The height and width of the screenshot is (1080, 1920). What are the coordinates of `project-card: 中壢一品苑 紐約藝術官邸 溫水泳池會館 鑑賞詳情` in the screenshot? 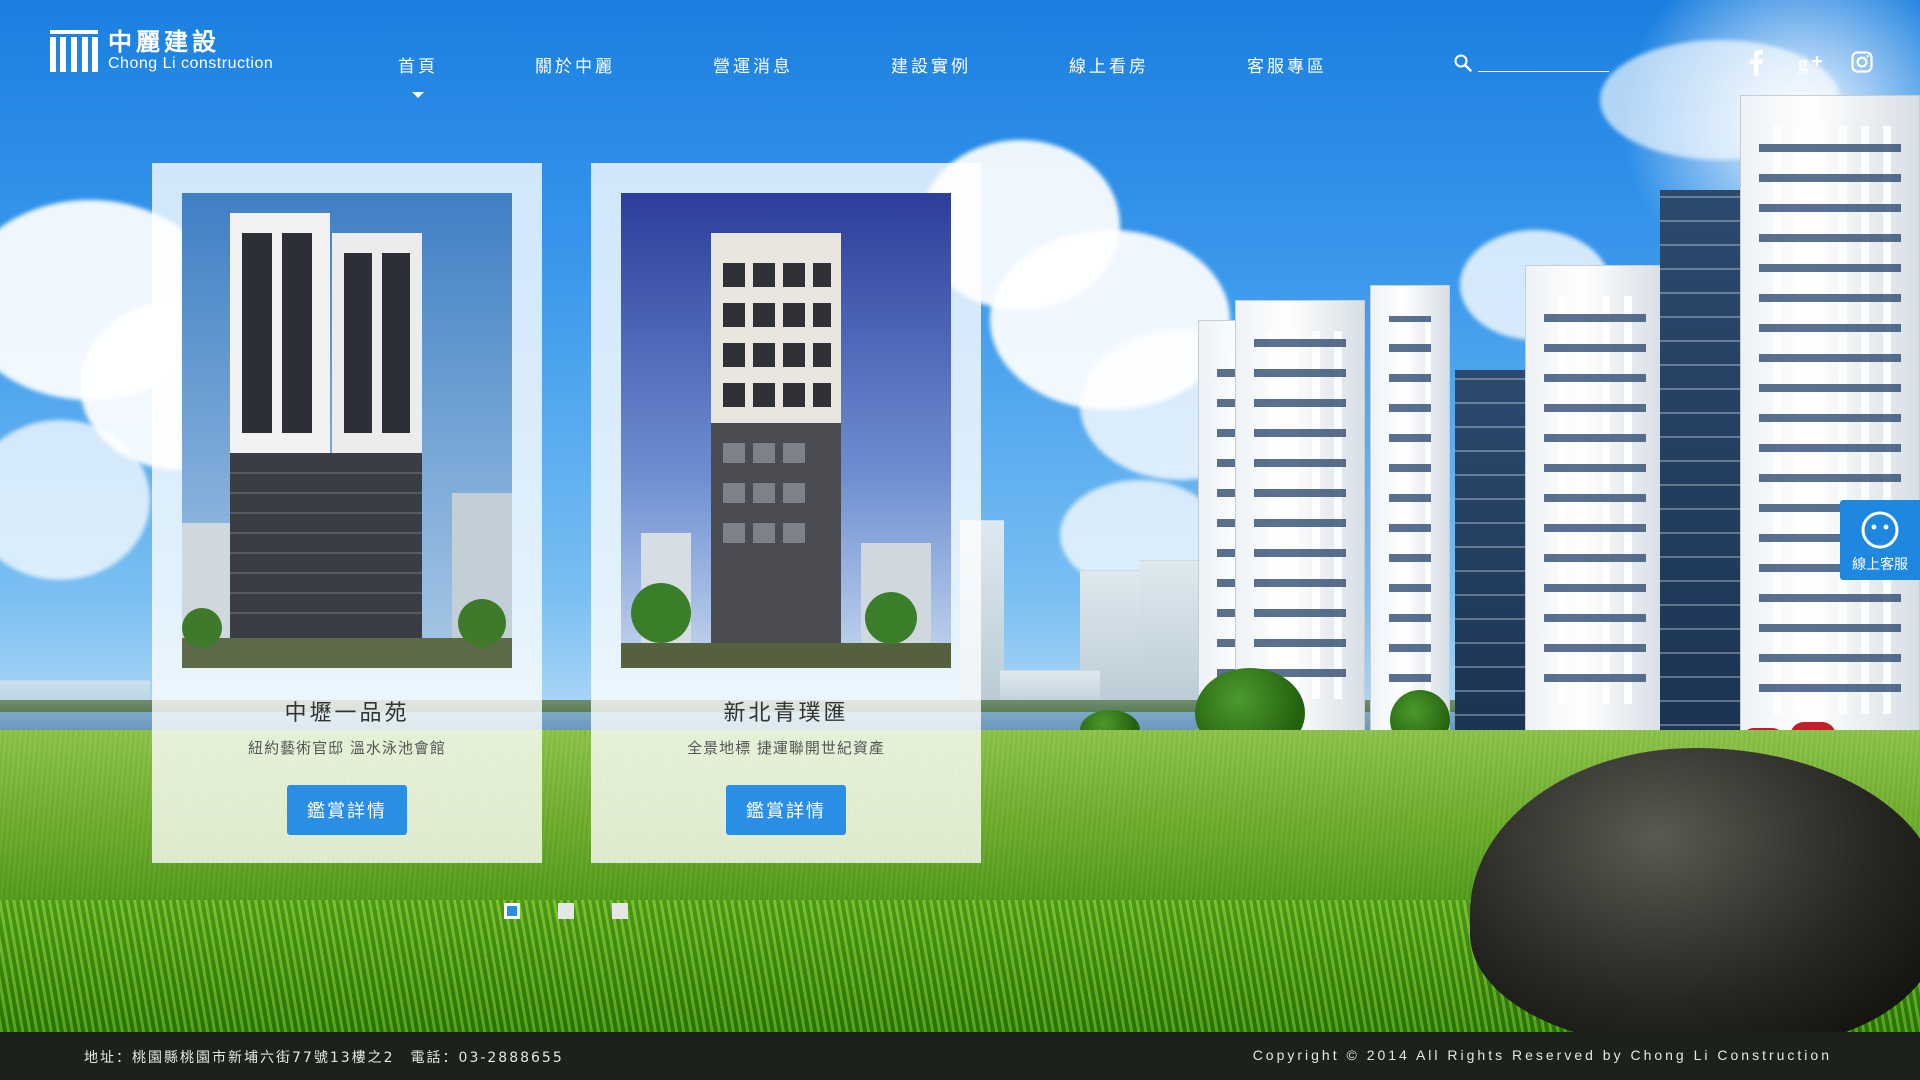 It's located at (347, 513).